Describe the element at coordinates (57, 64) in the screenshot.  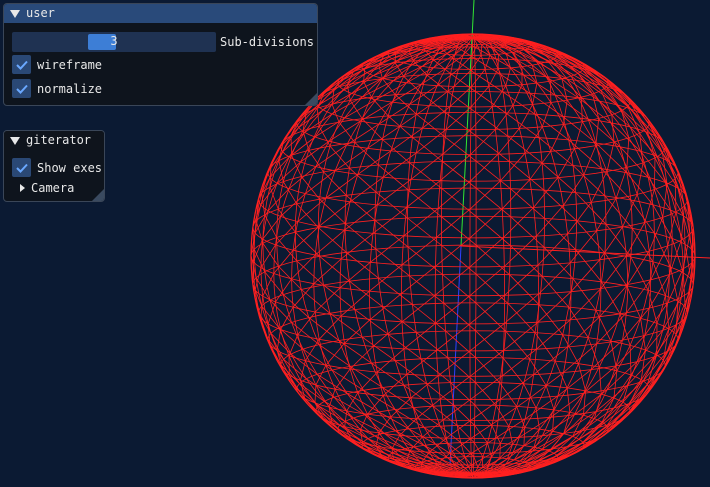
I see `wireframe-row: wireframe` at that location.